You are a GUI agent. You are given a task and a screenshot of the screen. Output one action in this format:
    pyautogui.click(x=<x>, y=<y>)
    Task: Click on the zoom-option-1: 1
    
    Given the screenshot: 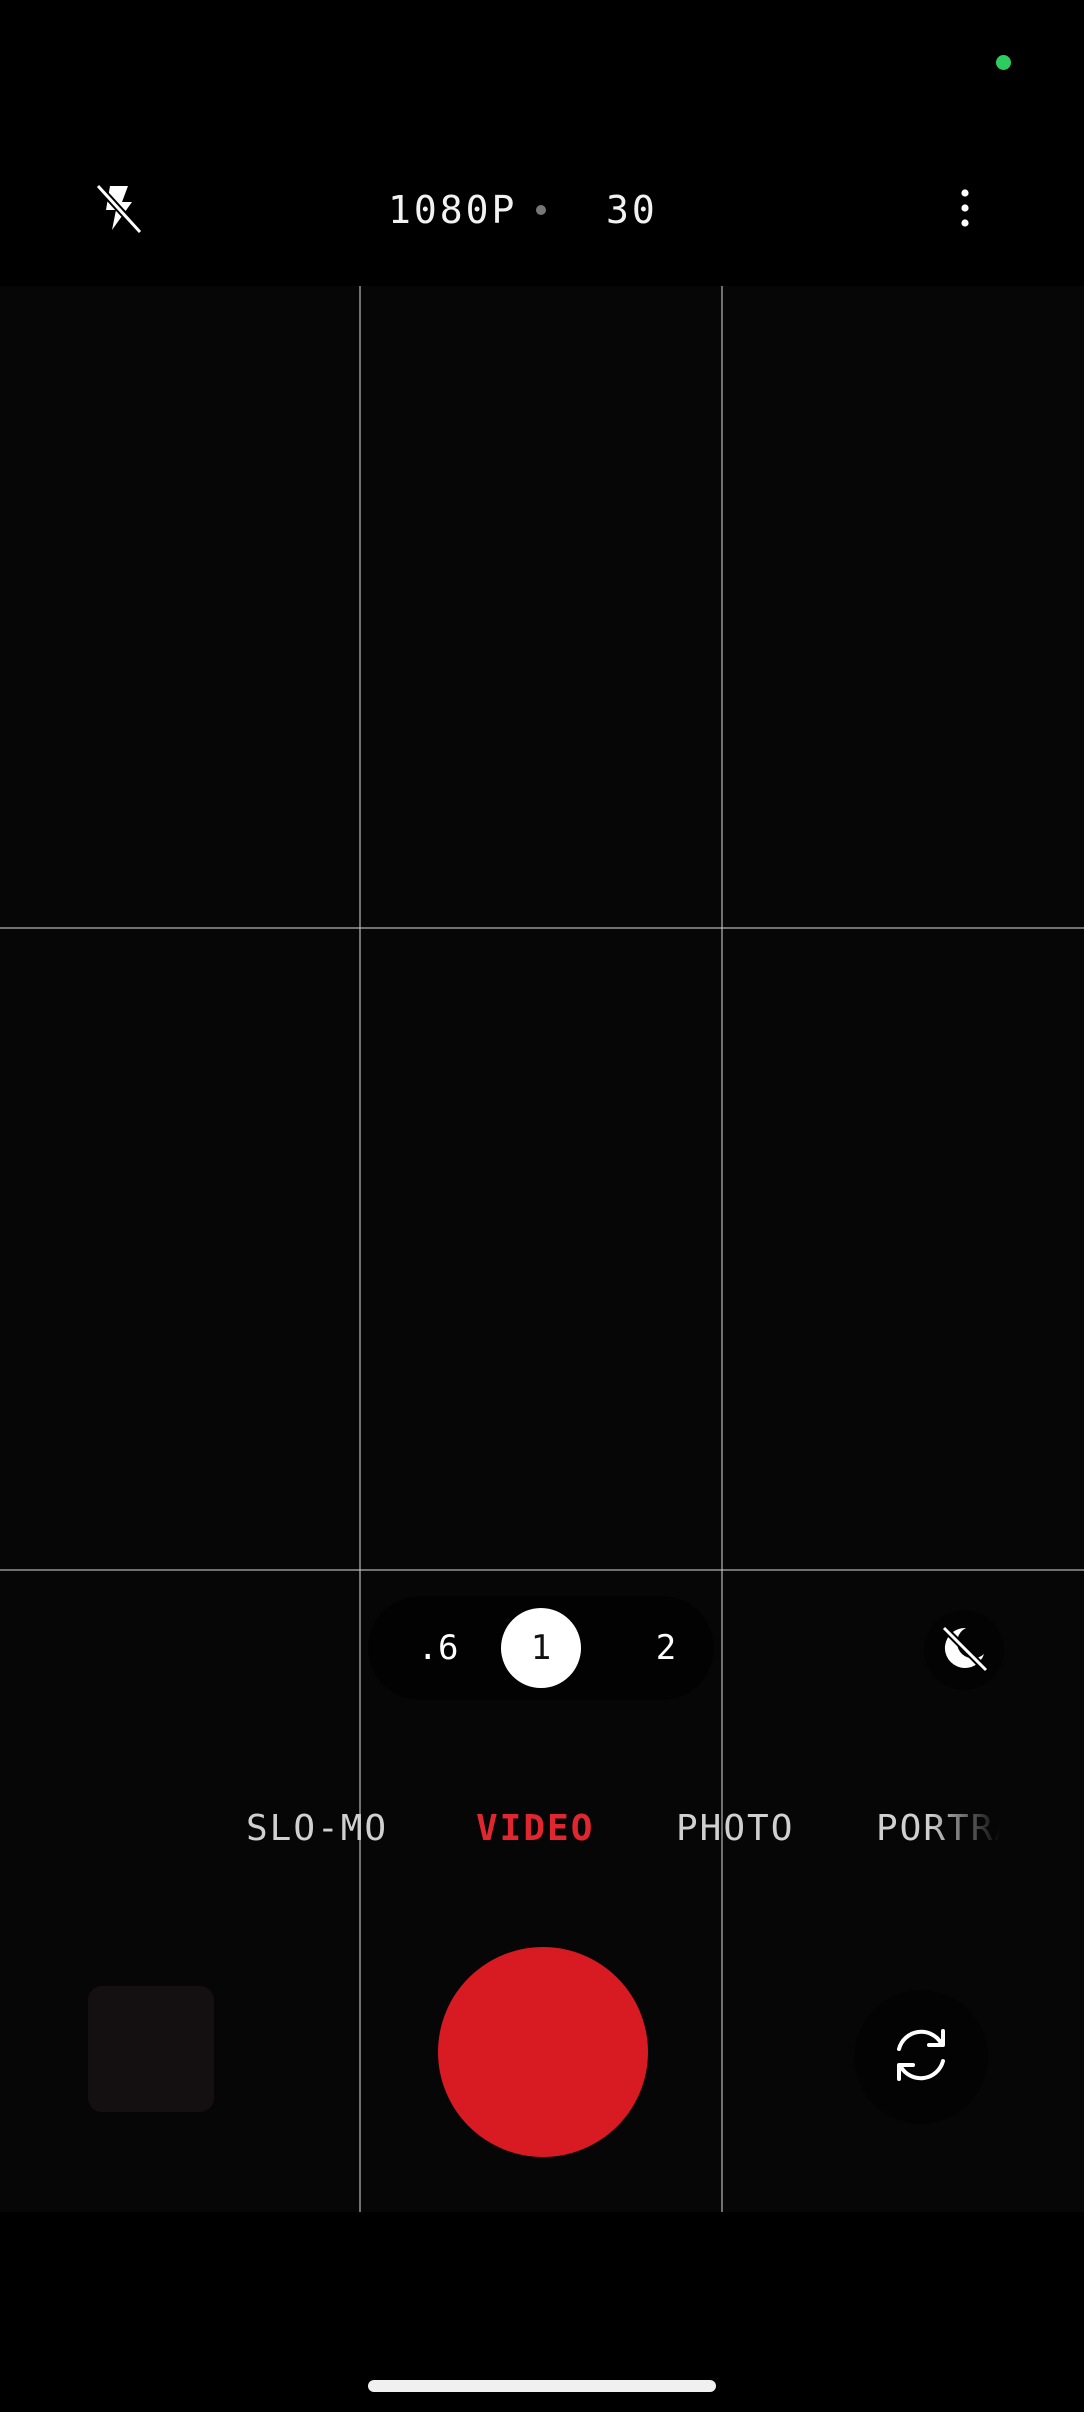 What is the action you would take?
    pyautogui.click(x=541, y=1648)
    